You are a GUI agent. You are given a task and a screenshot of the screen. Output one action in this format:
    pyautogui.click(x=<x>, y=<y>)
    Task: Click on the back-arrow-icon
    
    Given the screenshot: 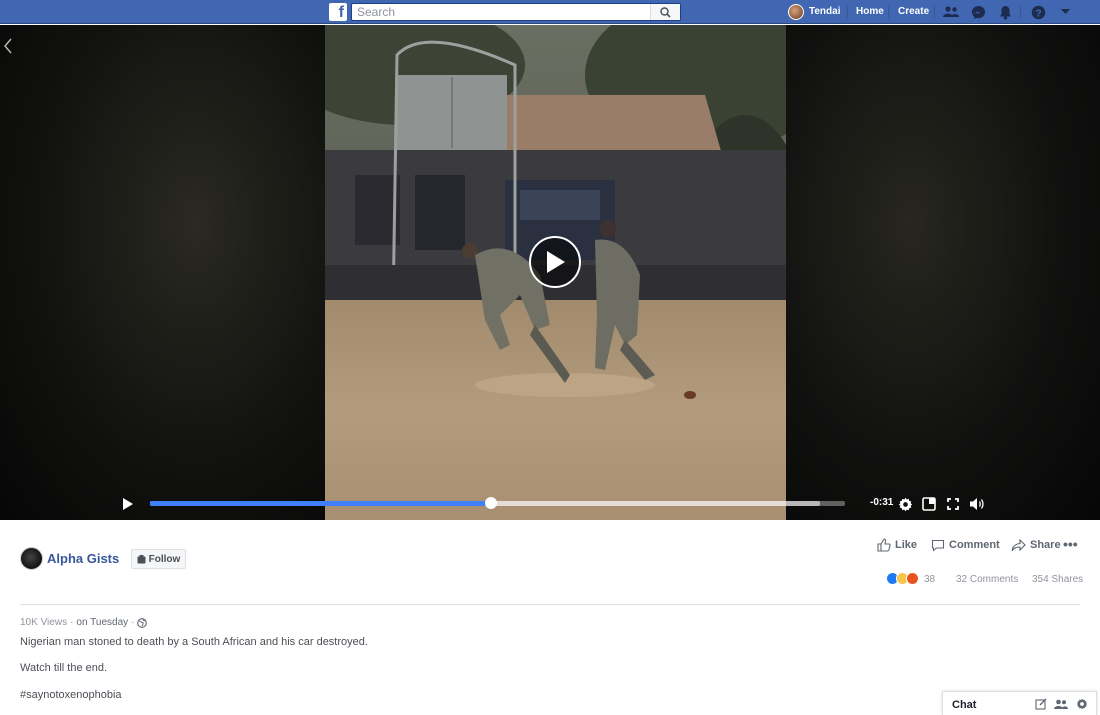 What is the action you would take?
    pyautogui.click(x=8, y=46)
    